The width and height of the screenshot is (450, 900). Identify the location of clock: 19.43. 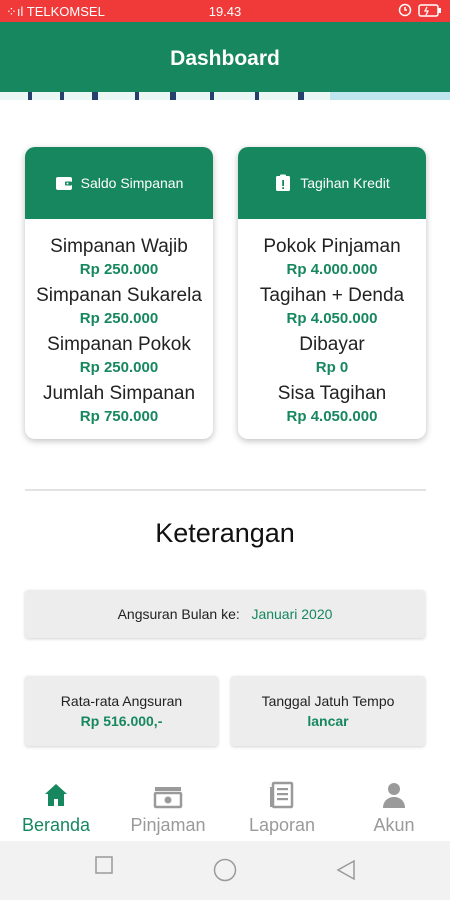
(225, 11).